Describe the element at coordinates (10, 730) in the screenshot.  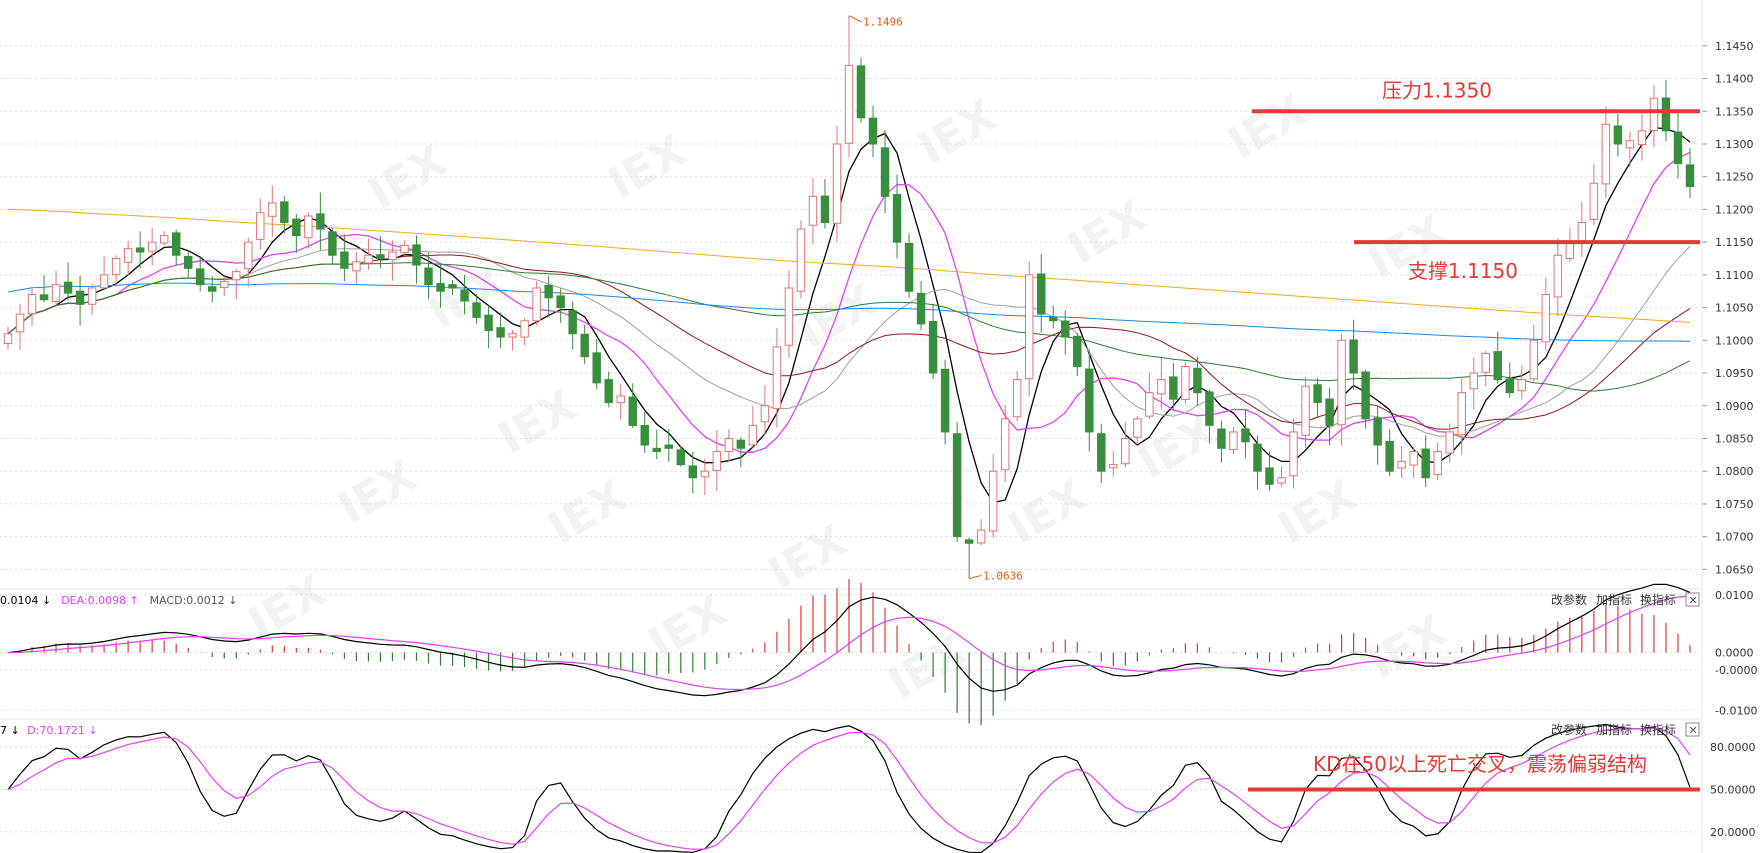
I see `kd-legend-item: 7 ↓` at that location.